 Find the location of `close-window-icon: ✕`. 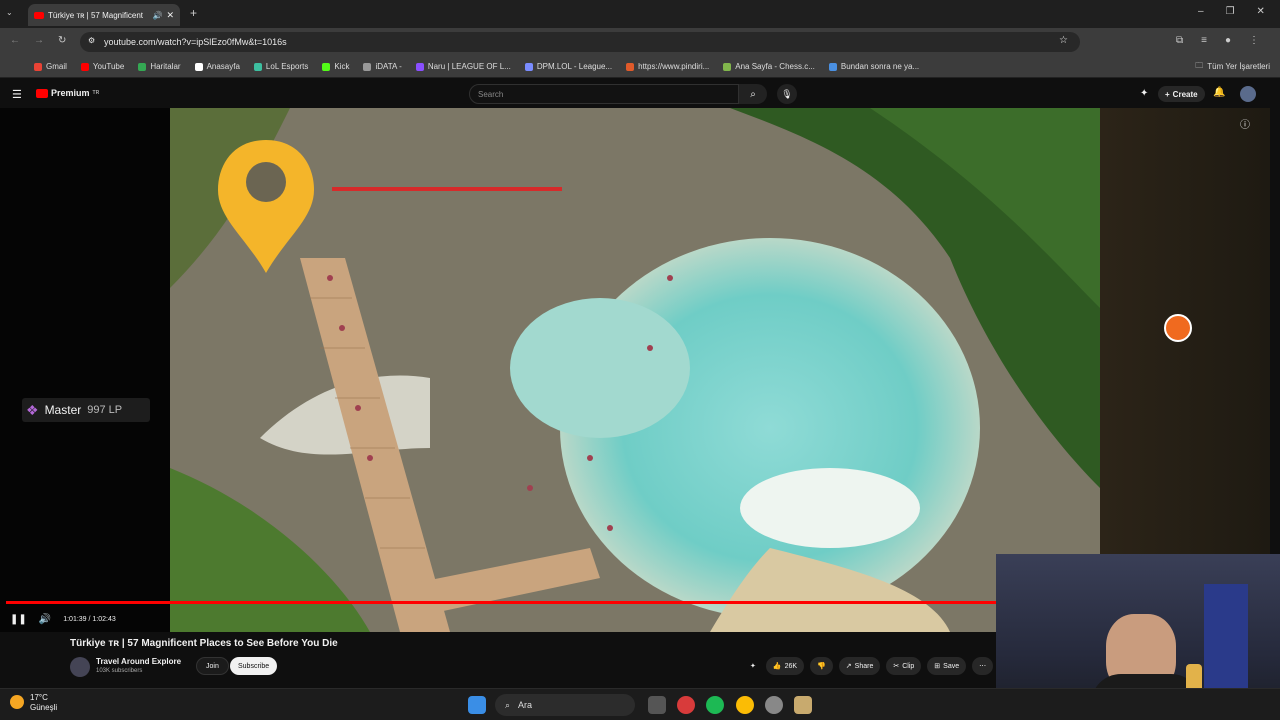

close-window-icon: ✕ is located at coordinates (1261, 11).